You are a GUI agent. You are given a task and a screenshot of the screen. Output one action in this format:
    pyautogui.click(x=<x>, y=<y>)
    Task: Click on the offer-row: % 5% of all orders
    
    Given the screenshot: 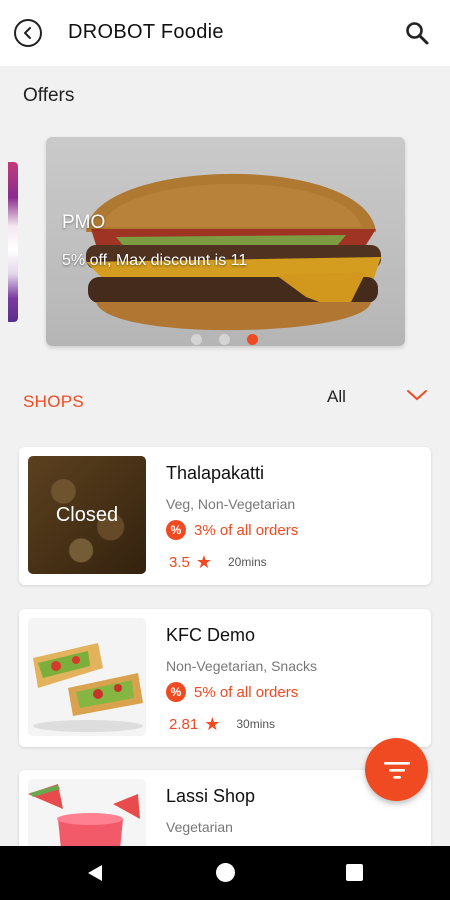 What is the action you would take?
    pyautogui.click(x=232, y=692)
    